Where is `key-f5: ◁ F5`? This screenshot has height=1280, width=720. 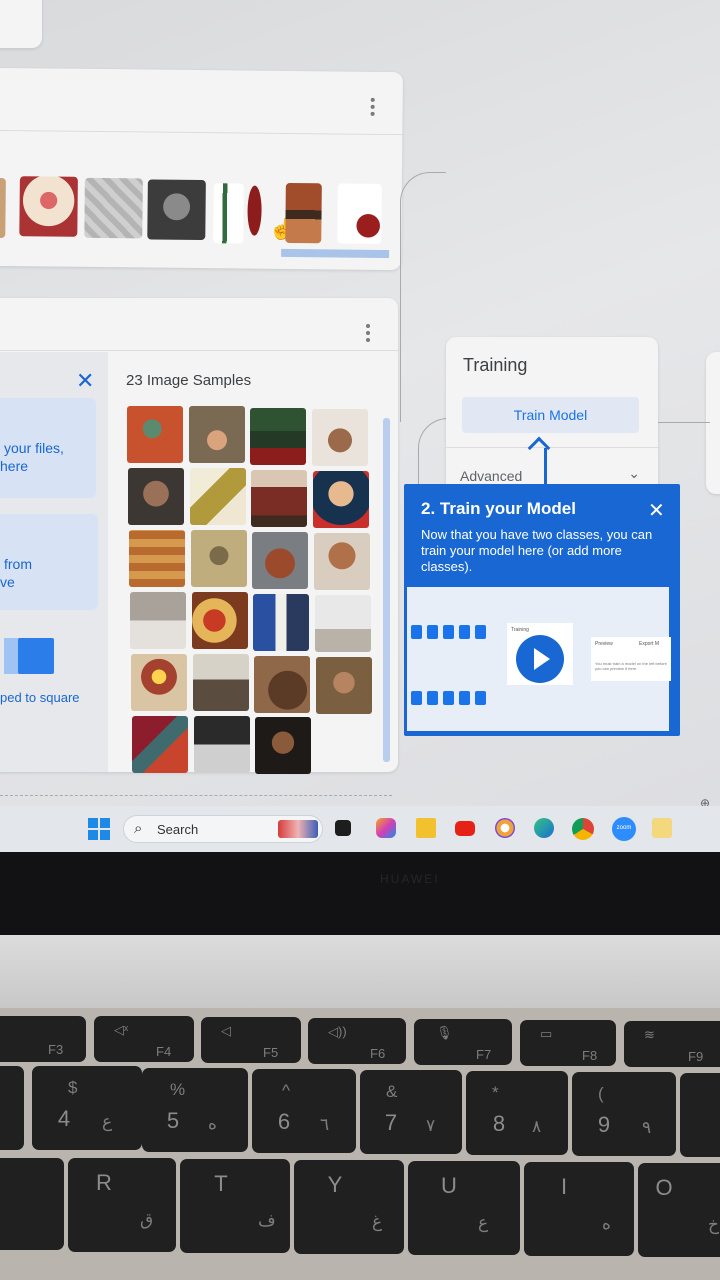
key-f5: ◁ F5 is located at coordinates (251, 1040).